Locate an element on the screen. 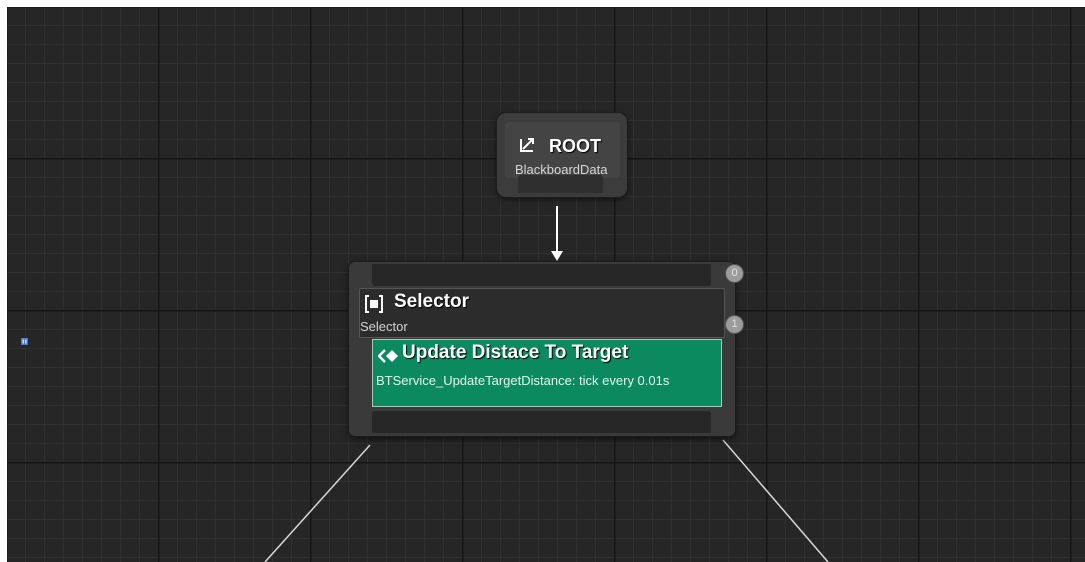 The image size is (1085, 562). root-title: ROOT is located at coordinates (575, 146).